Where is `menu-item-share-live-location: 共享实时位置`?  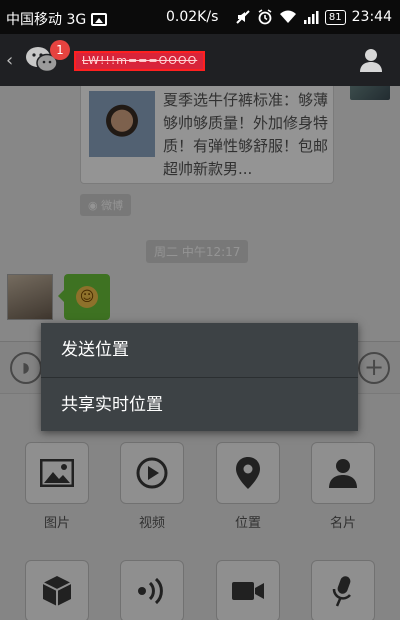
menu-item-share-live-location: 共享实时位置 is located at coordinates (199, 404).